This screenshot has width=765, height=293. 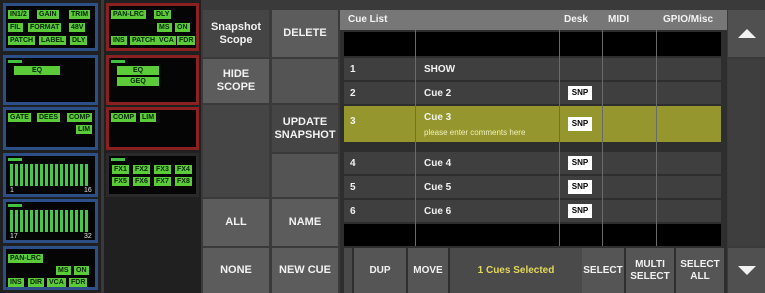 I want to click on scroll-up-button, so click(x=746, y=33).